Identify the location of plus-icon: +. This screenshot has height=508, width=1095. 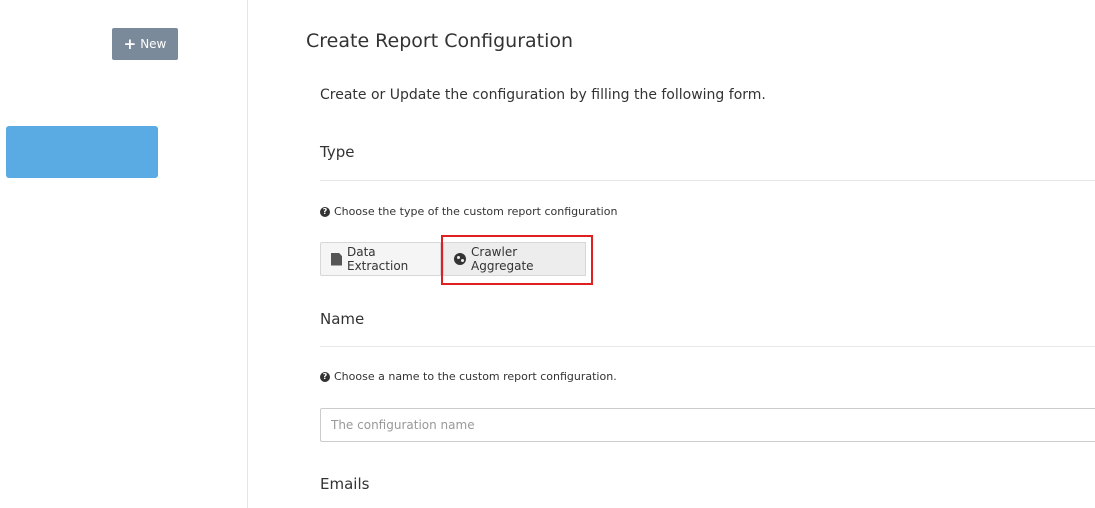
(130, 43).